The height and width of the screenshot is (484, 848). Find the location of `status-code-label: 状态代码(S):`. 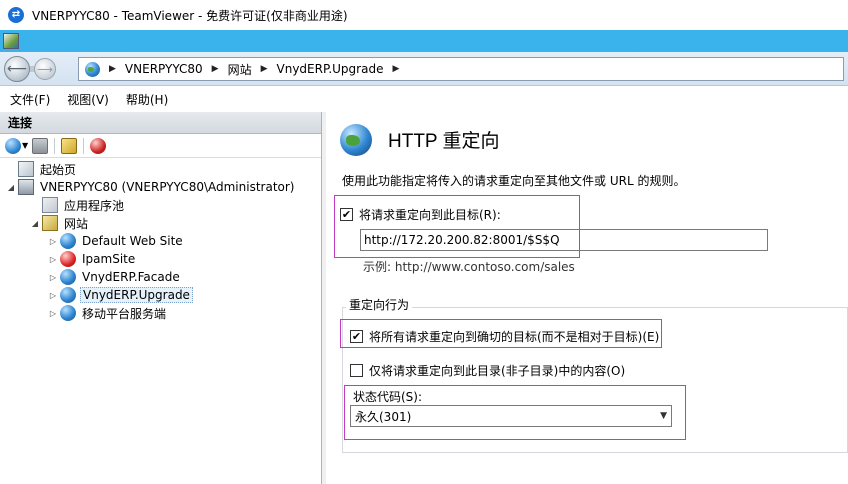

status-code-label: 状态代码(S): is located at coordinates (388, 397).